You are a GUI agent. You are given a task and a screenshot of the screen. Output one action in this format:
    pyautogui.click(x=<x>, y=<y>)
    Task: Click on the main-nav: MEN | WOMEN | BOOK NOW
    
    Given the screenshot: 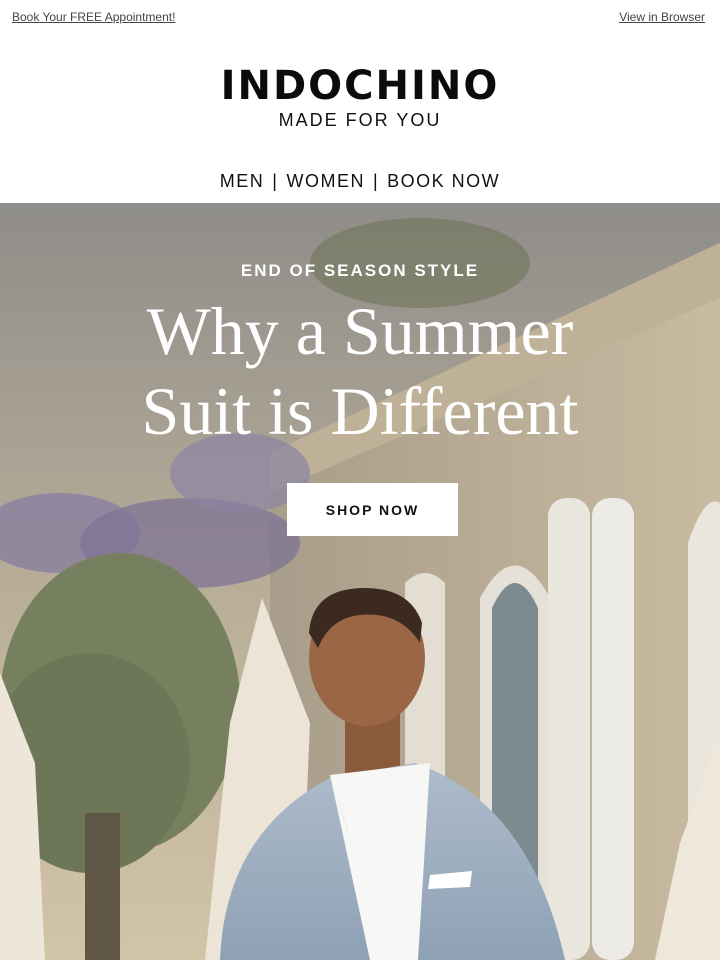 What is the action you would take?
    pyautogui.click(x=360, y=181)
    